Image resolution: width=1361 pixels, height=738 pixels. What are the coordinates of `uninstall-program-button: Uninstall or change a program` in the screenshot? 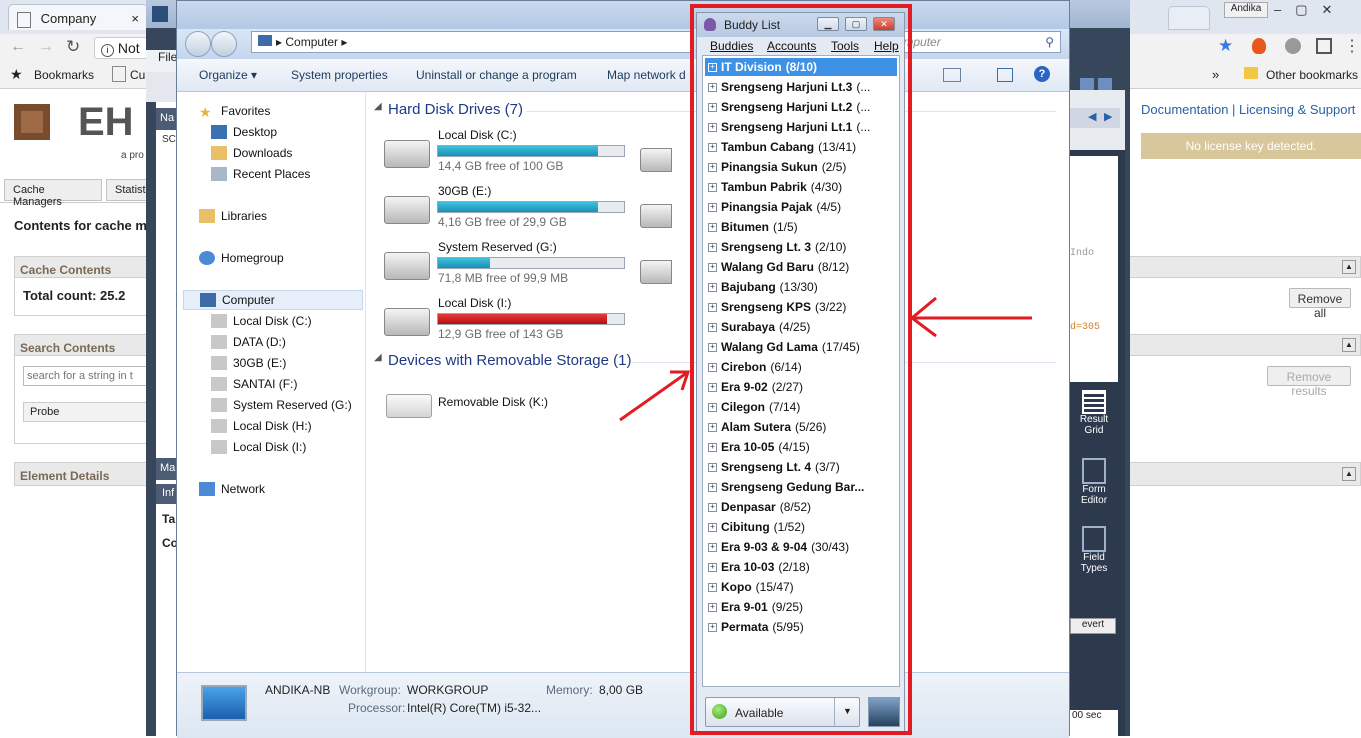 It's located at (496, 75).